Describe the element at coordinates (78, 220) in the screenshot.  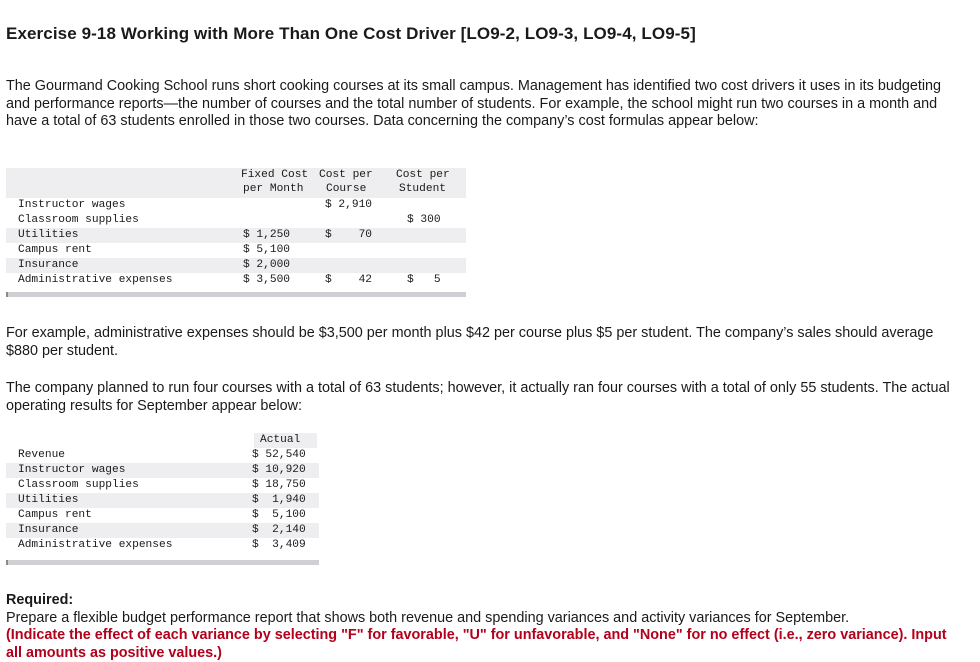
I see `row-label-supplies: Classroom supplies` at that location.